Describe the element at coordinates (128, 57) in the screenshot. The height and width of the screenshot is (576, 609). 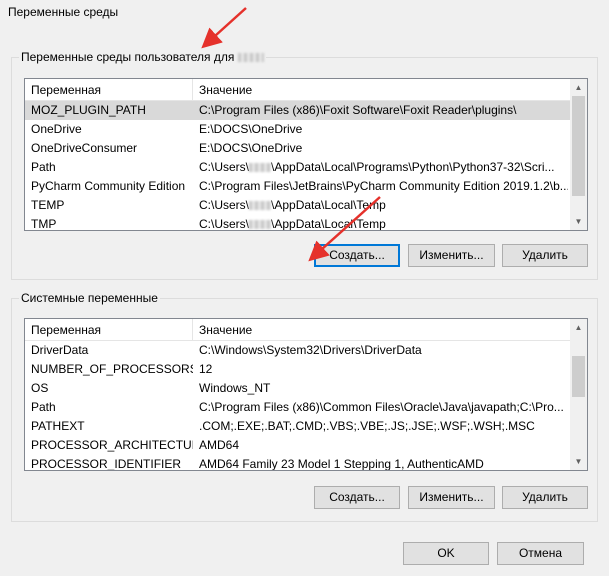
I see `user-group-label-text: Переменные среды пользователя для` at that location.